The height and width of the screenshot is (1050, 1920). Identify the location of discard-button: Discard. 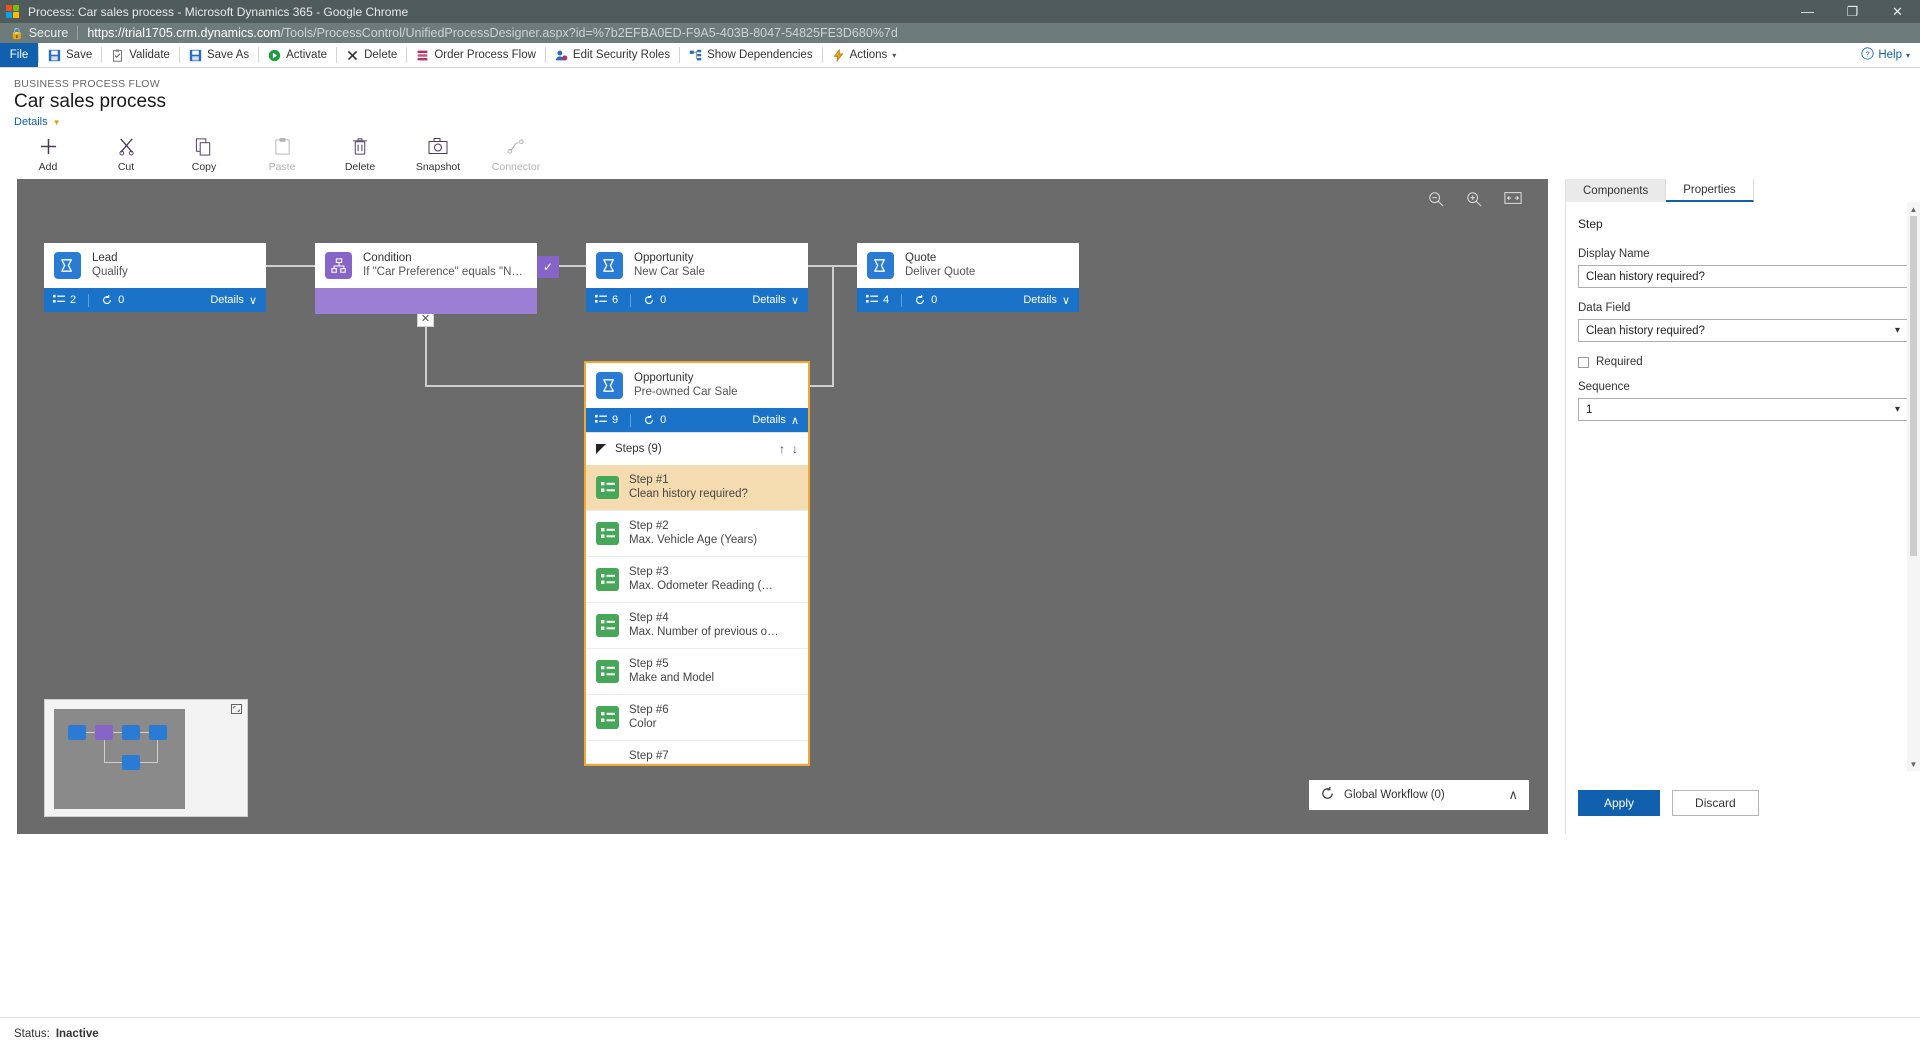
(1715, 802).